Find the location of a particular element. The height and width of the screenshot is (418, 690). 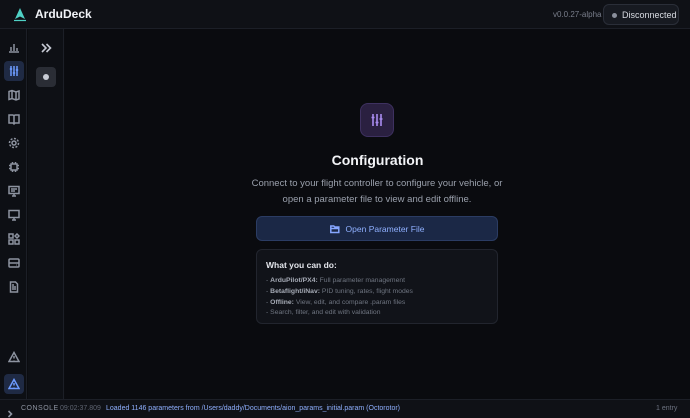

nav-warnings is located at coordinates (14, 357).